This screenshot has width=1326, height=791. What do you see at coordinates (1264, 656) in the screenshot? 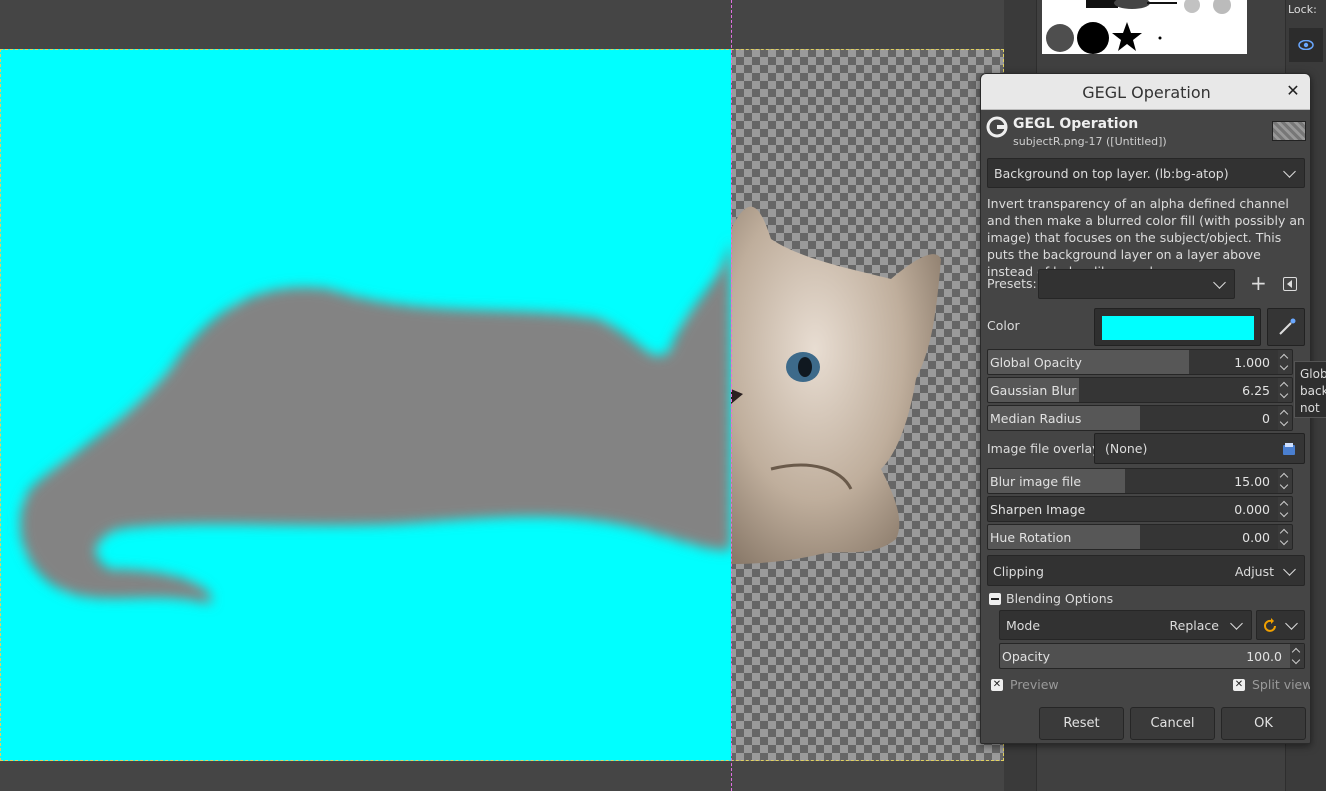
I see `slider-value: 100.0` at bounding box center [1264, 656].